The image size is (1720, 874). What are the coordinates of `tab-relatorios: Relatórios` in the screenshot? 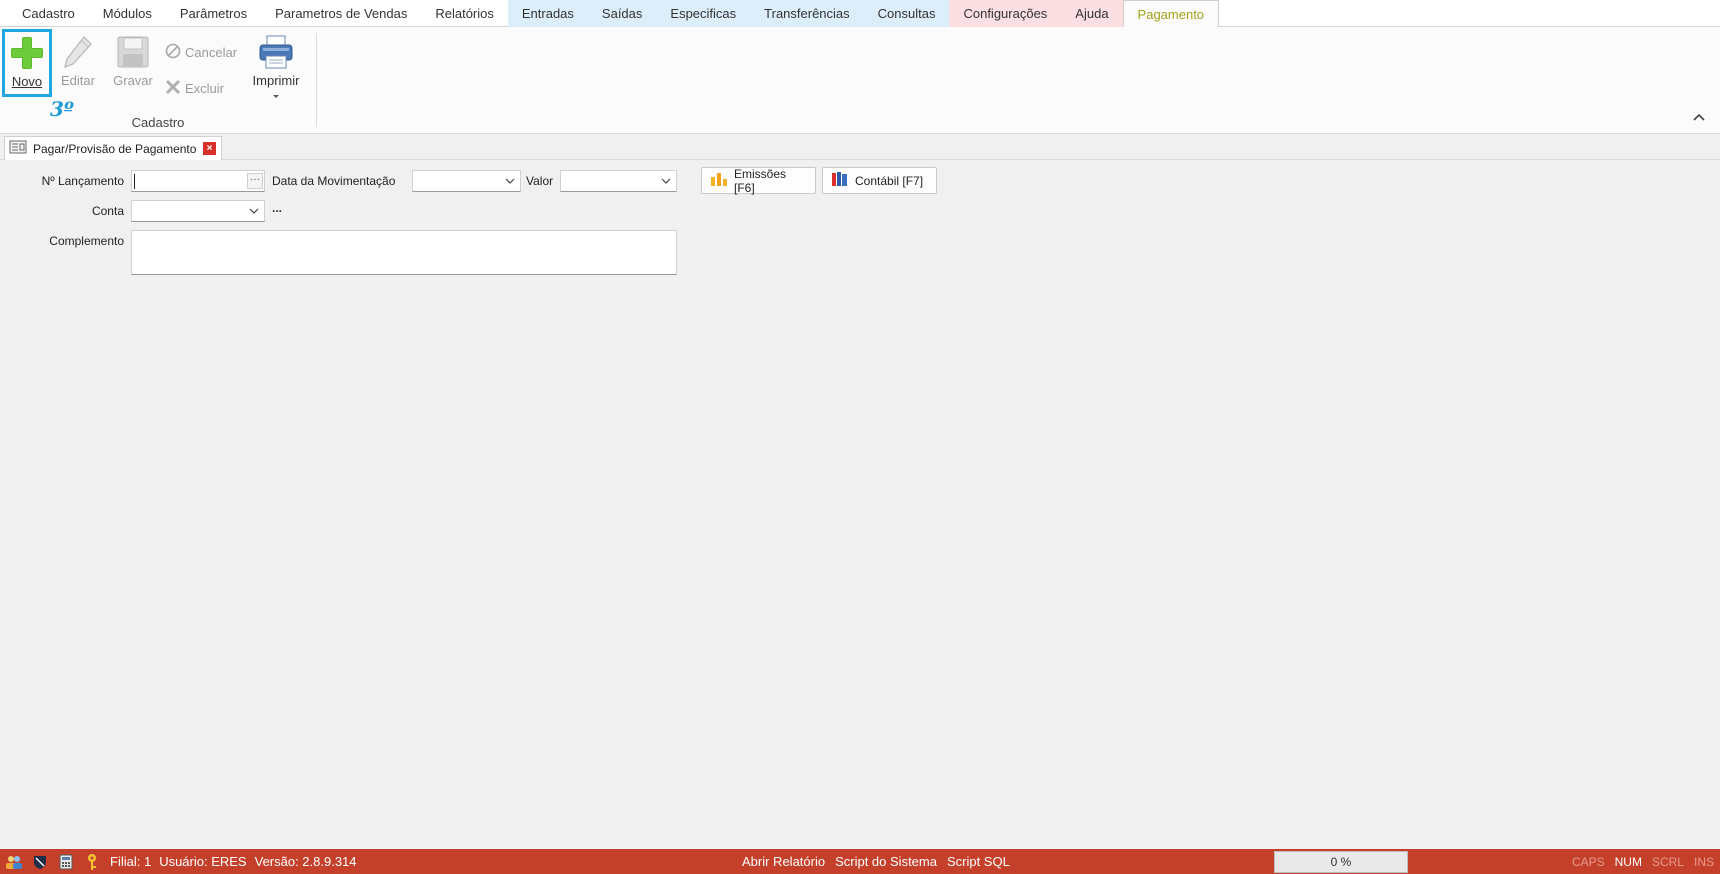 It's located at (464, 13).